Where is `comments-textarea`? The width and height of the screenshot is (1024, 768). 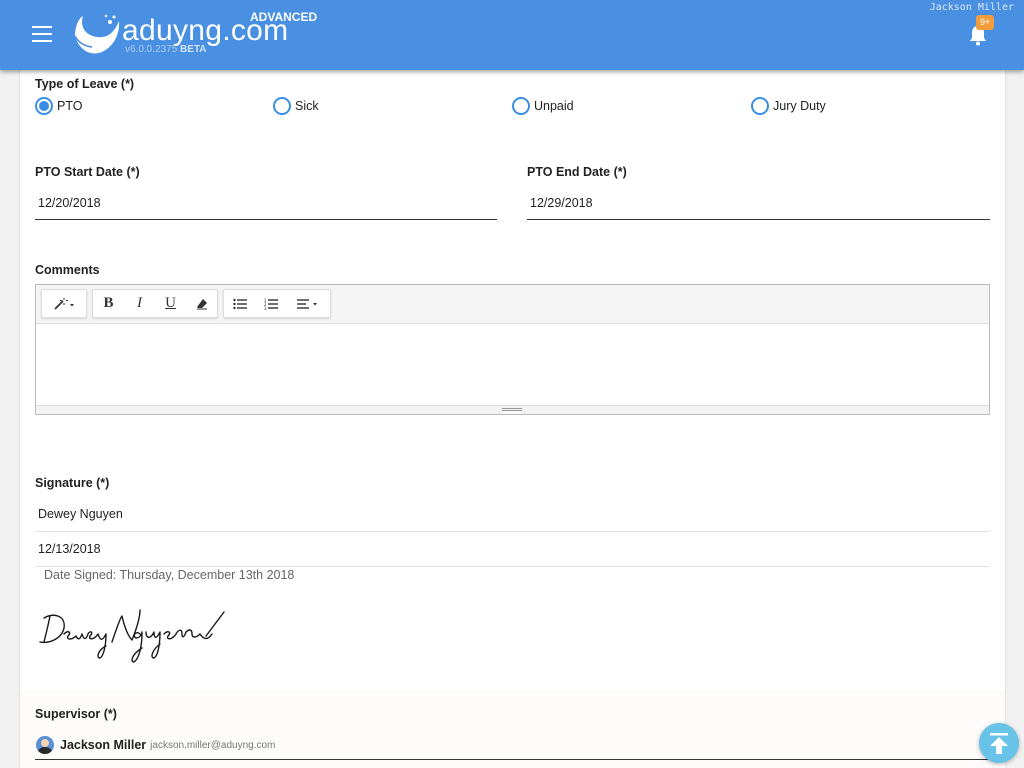
comments-textarea is located at coordinates (512, 364).